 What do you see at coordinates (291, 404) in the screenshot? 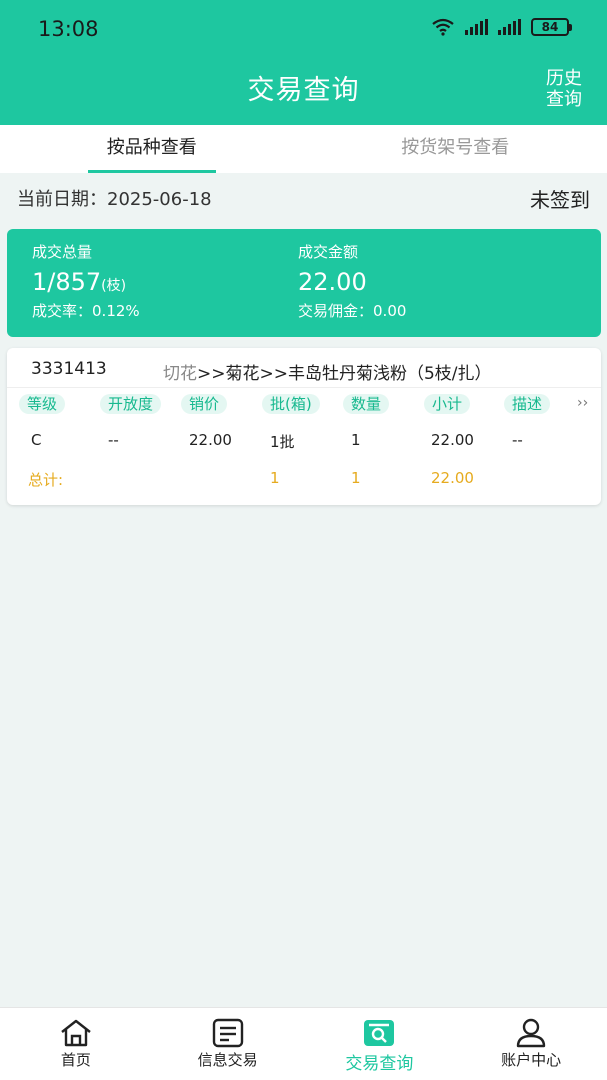
I see `column-header-batches: 批(箱)` at bounding box center [291, 404].